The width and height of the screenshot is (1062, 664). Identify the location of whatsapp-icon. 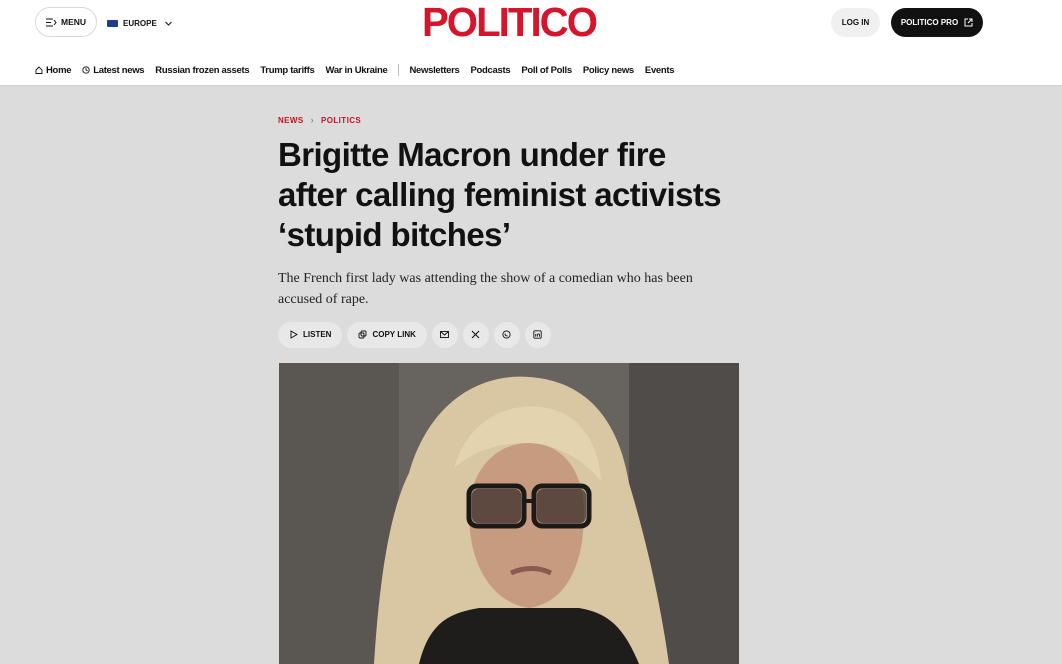
(506, 334).